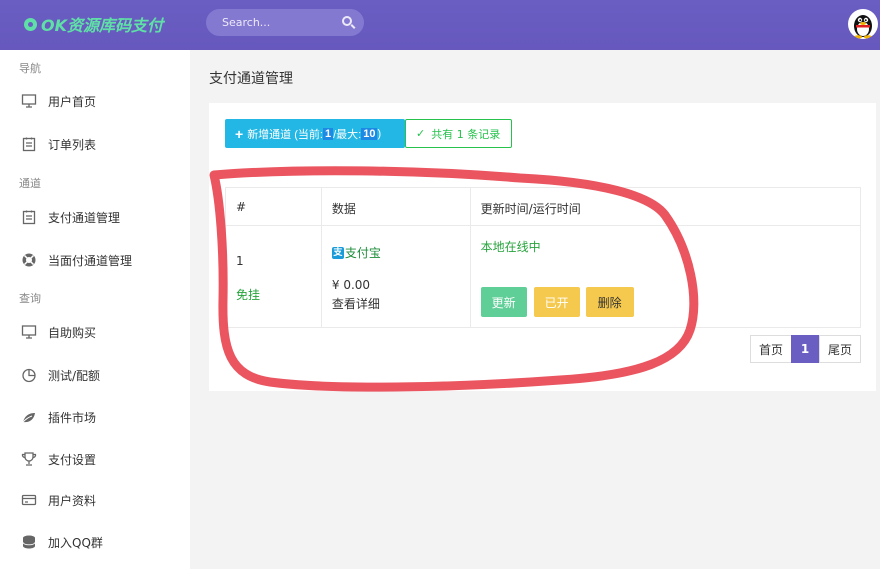  What do you see at coordinates (30, 298) in the screenshot?
I see `sidebar-section-query: 查询` at bounding box center [30, 298].